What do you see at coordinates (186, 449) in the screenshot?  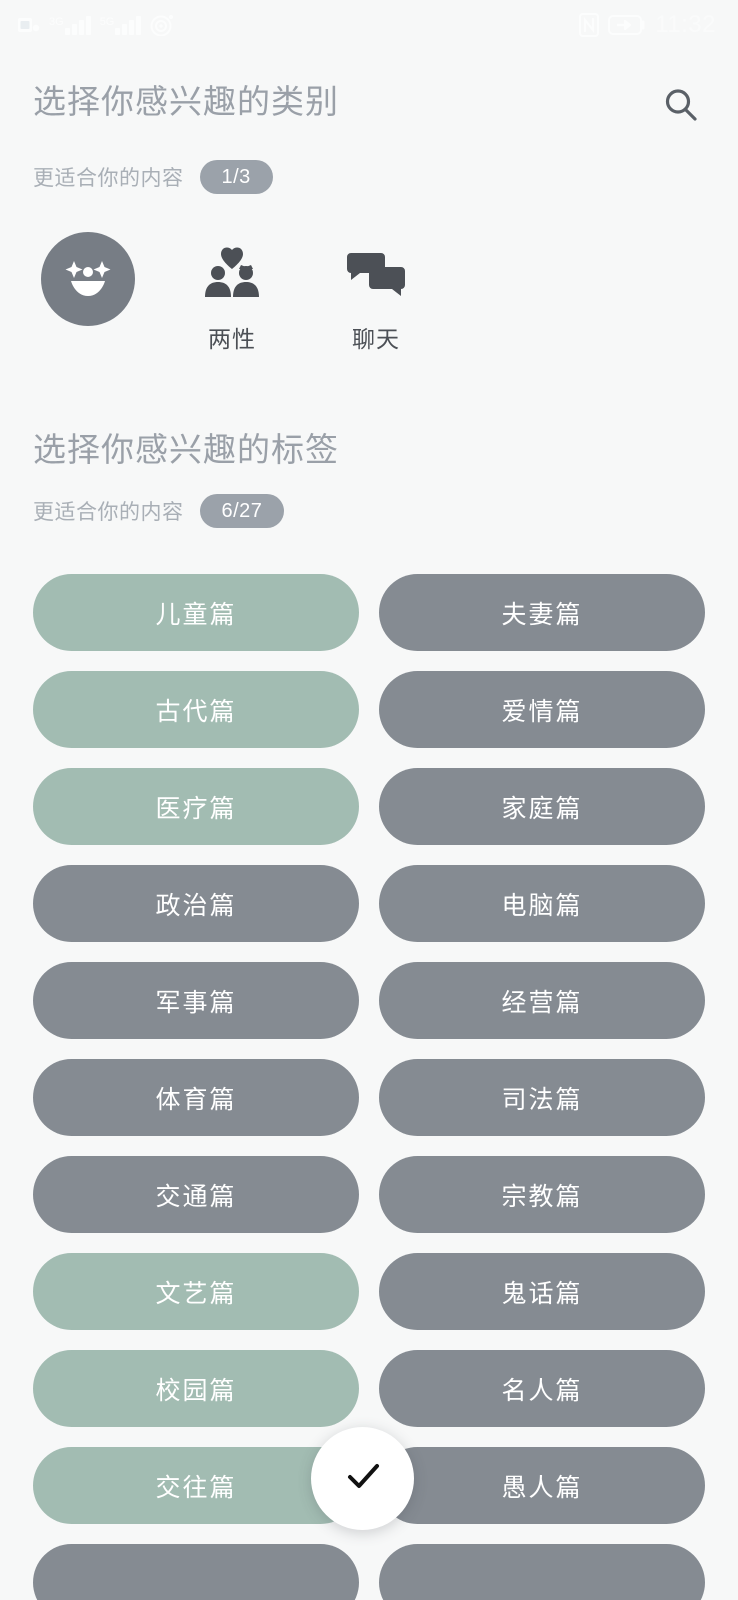 I see `tag-section-title: 选择你感兴趣的标签` at bounding box center [186, 449].